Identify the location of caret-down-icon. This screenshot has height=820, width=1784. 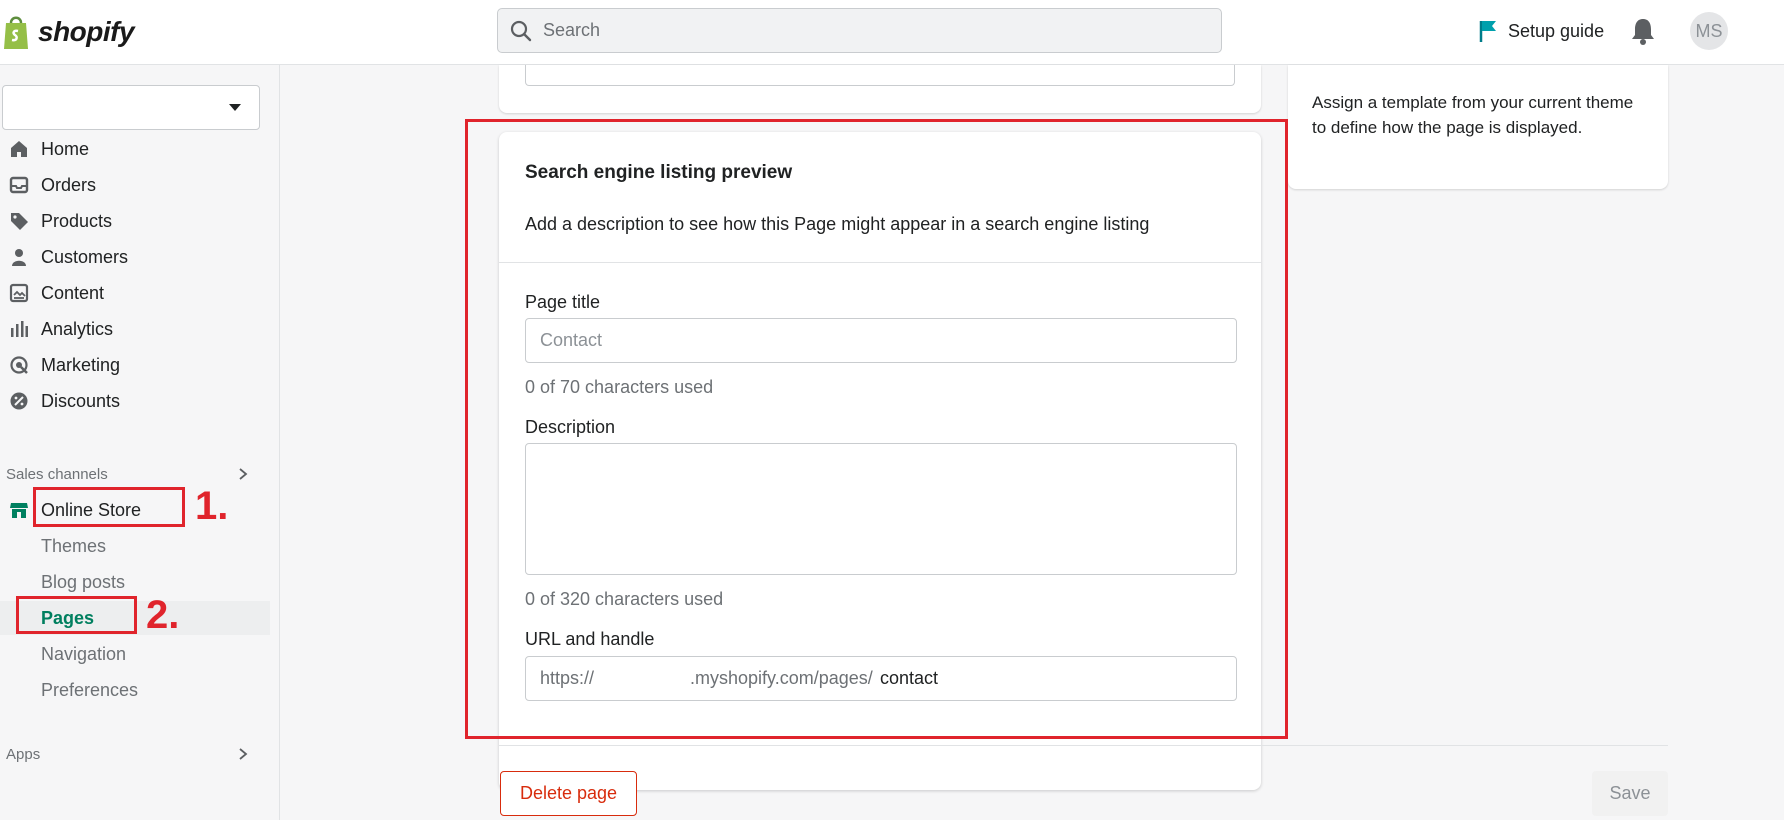
(235, 107).